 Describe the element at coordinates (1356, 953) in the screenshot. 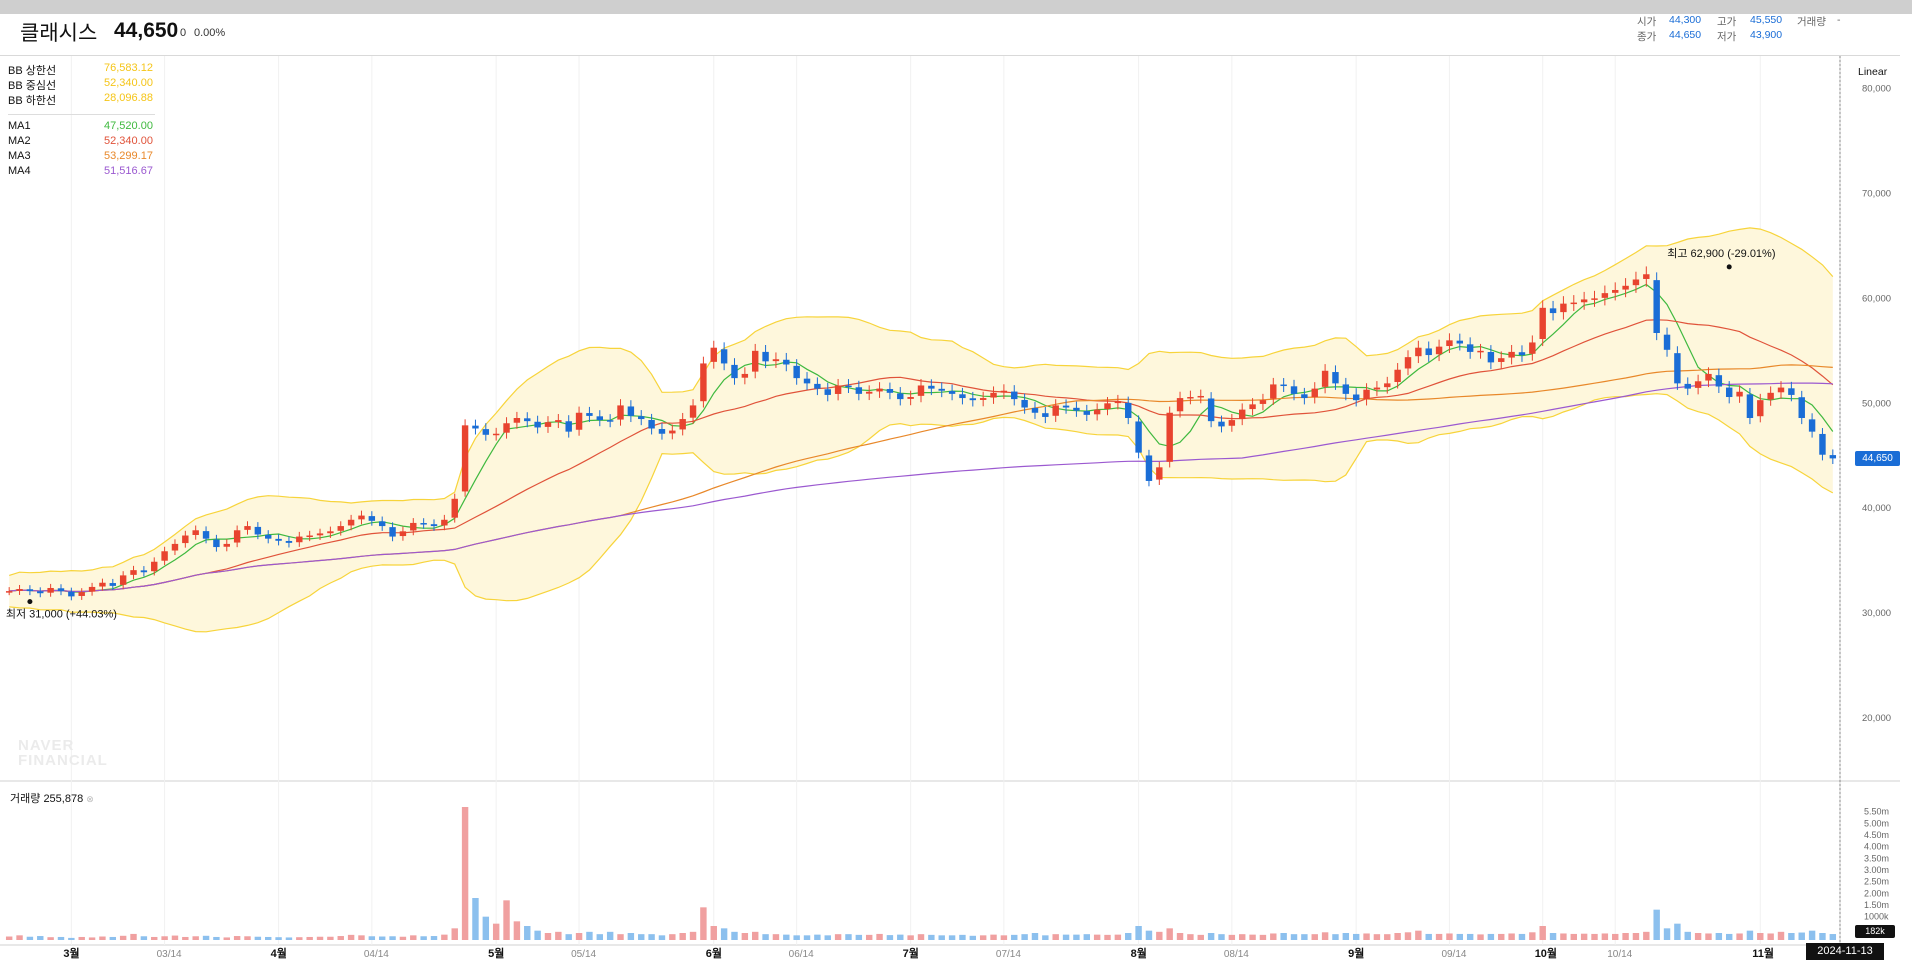

I see `x-tick-label: 9월` at that location.